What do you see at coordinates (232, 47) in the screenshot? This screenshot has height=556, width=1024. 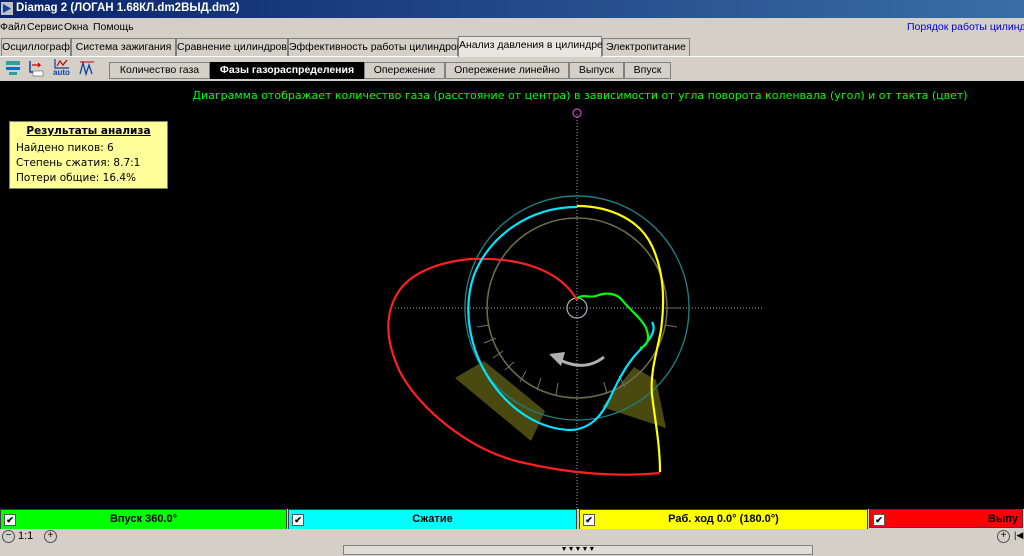 I see `tab-cylinder-comparison: Сравнение цилиндров` at bounding box center [232, 47].